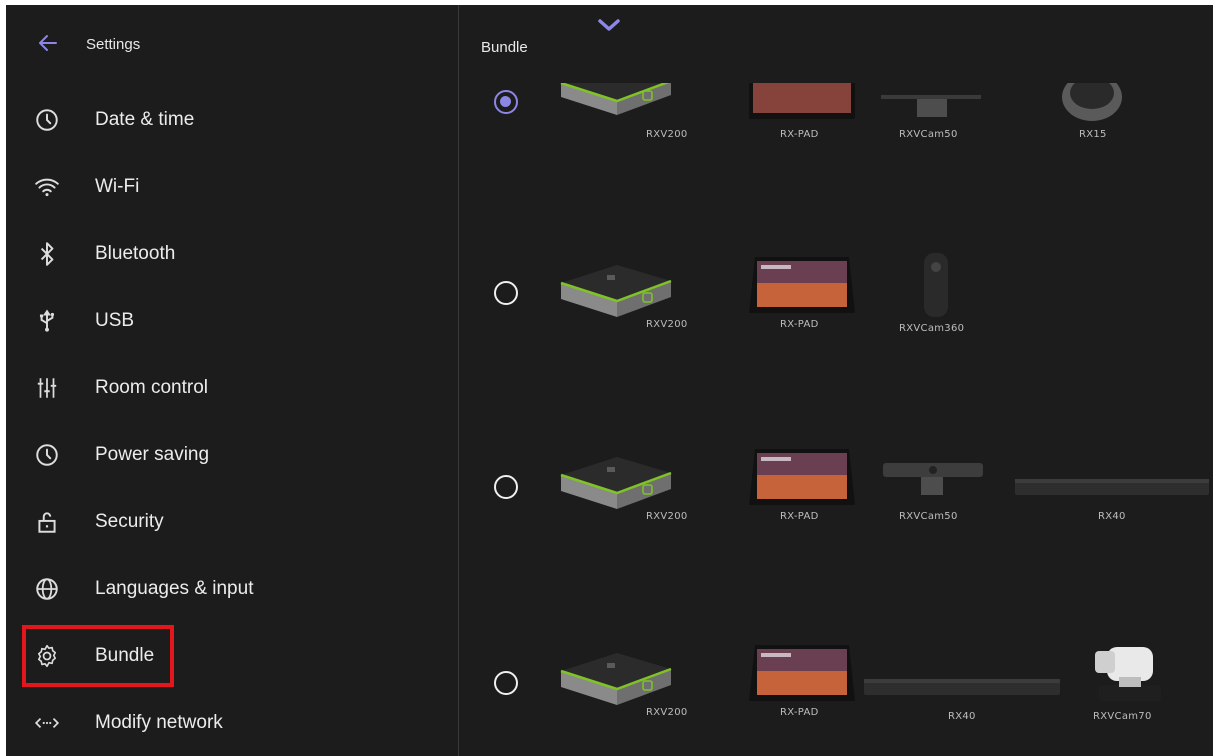  I want to click on sidebar-item-label: Languages & input, so click(174, 588).